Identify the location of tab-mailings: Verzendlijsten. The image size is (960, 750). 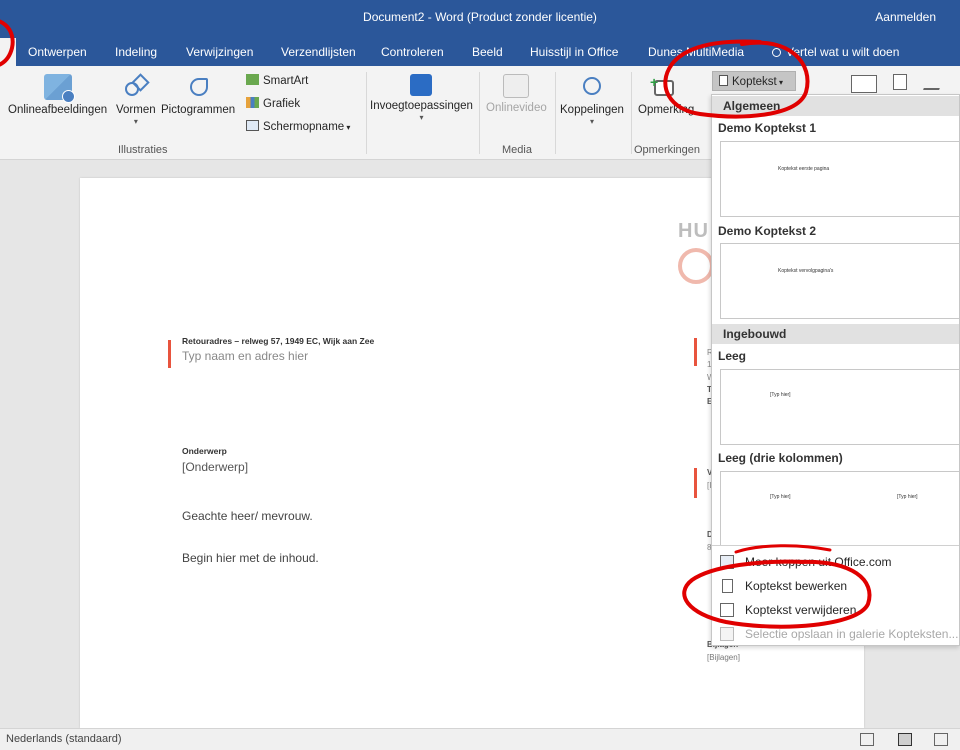
(318, 52).